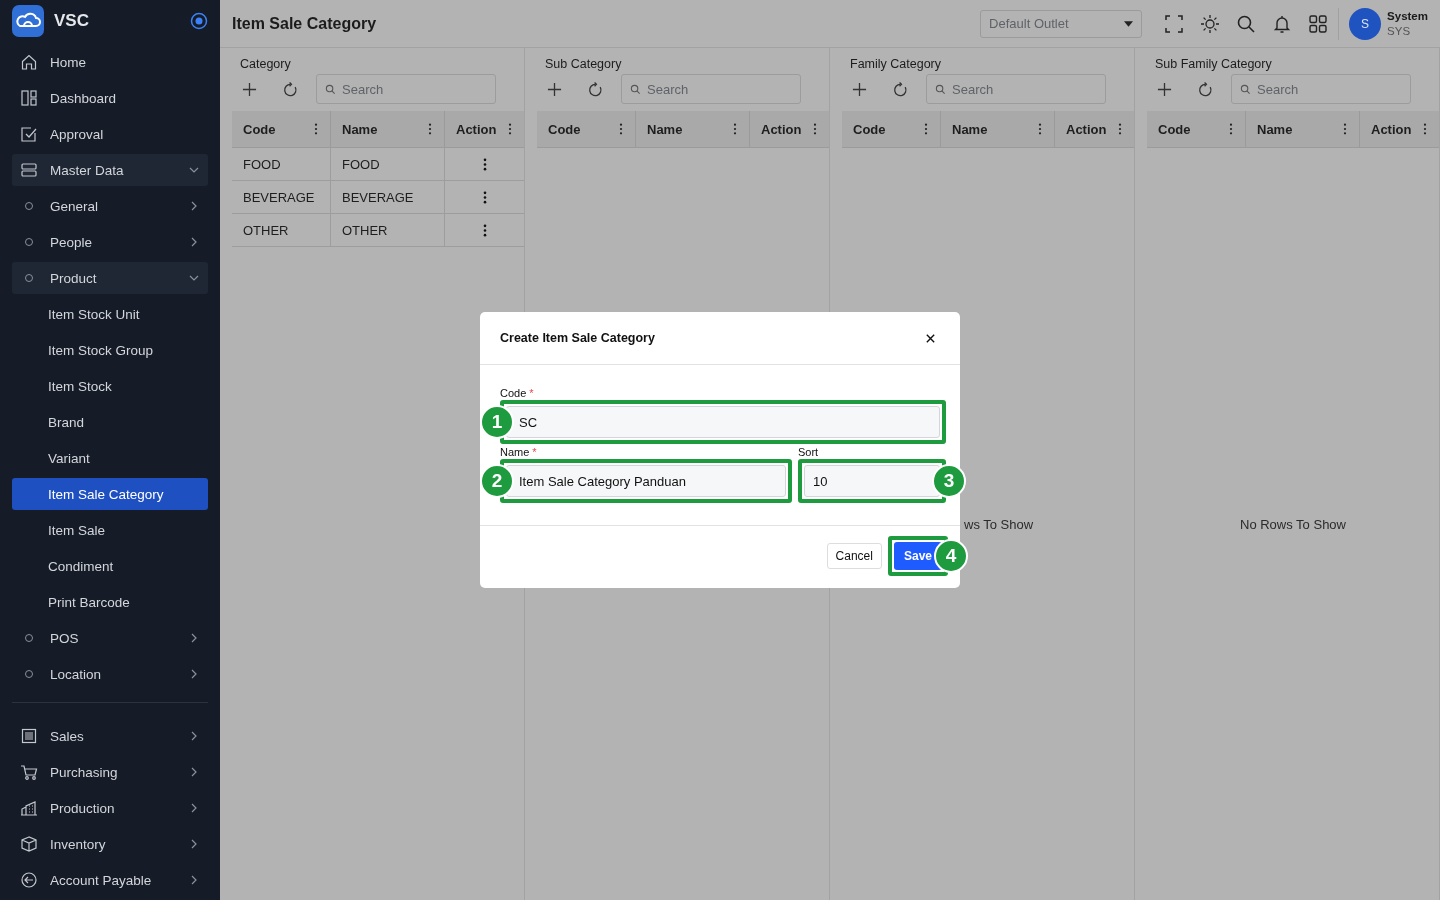 The height and width of the screenshot is (900, 1440). What do you see at coordinates (110, 674) in the screenshot?
I see `menu-item: Location` at bounding box center [110, 674].